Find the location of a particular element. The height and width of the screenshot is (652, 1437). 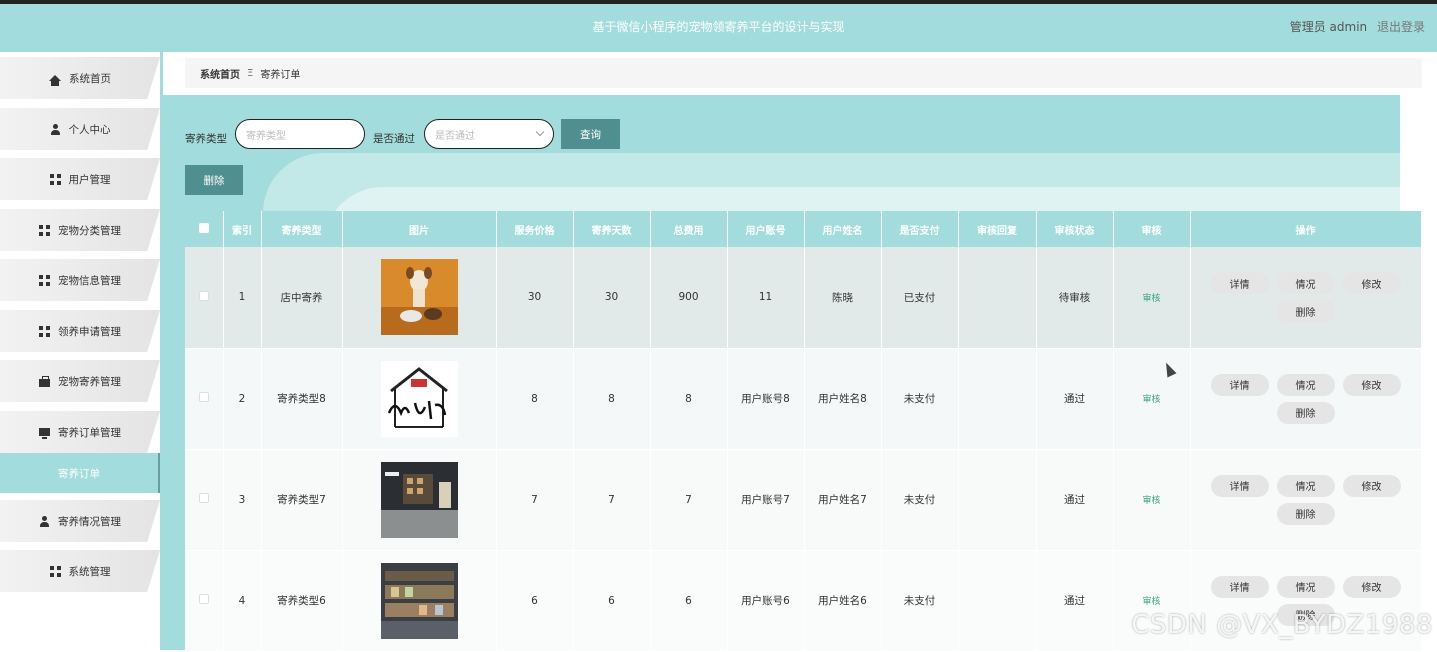

select-all-checkbox is located at coordinates (204, 229).